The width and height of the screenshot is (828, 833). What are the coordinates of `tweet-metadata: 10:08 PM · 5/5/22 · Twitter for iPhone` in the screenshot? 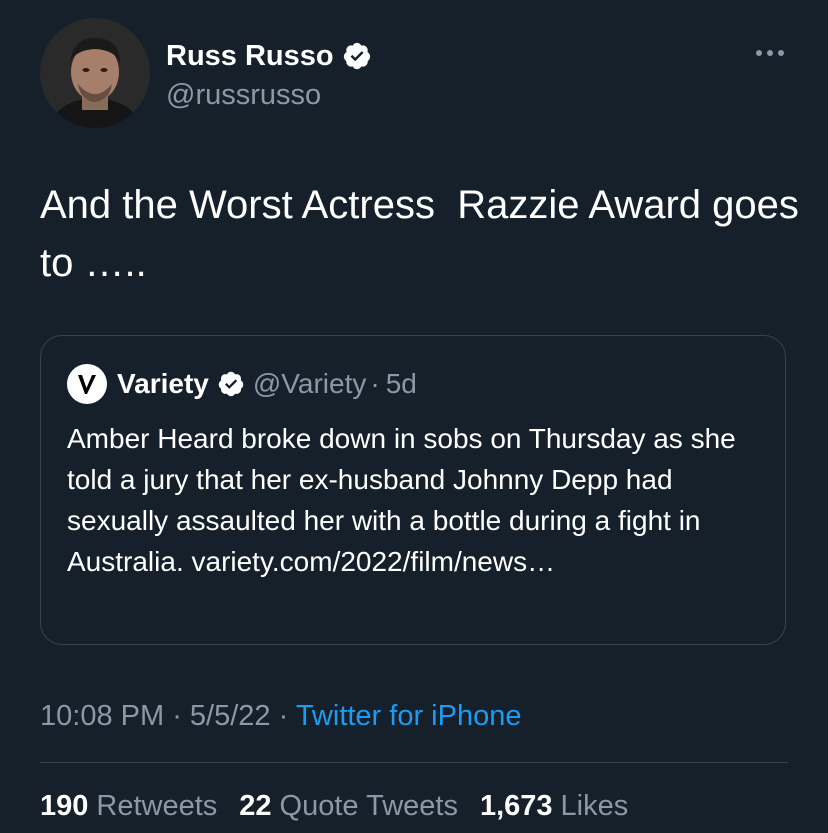 It's located at (280, 716).